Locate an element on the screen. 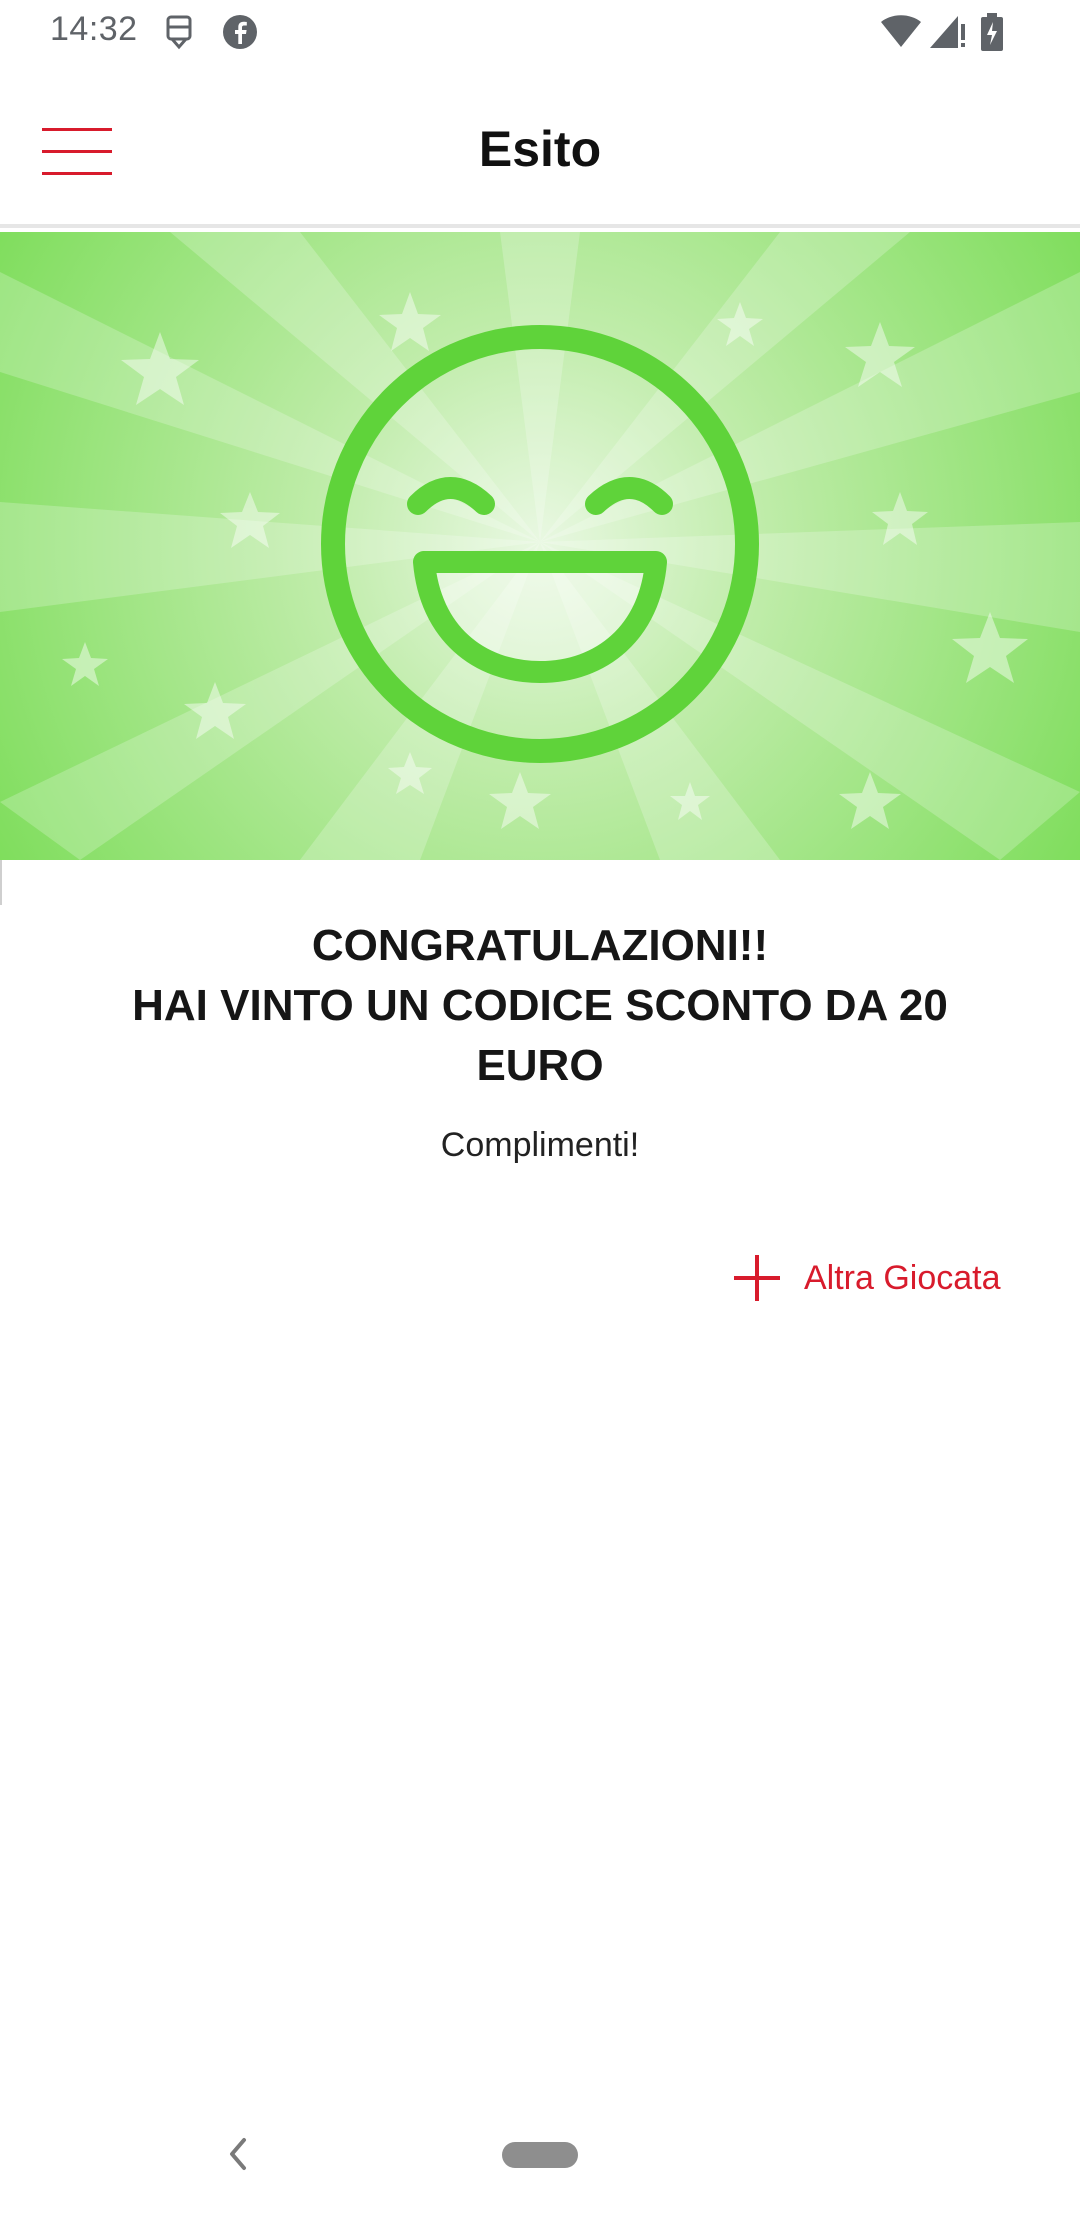 The image size is (1080, 2220). plus-icon is located at coordinates (757, 1278).